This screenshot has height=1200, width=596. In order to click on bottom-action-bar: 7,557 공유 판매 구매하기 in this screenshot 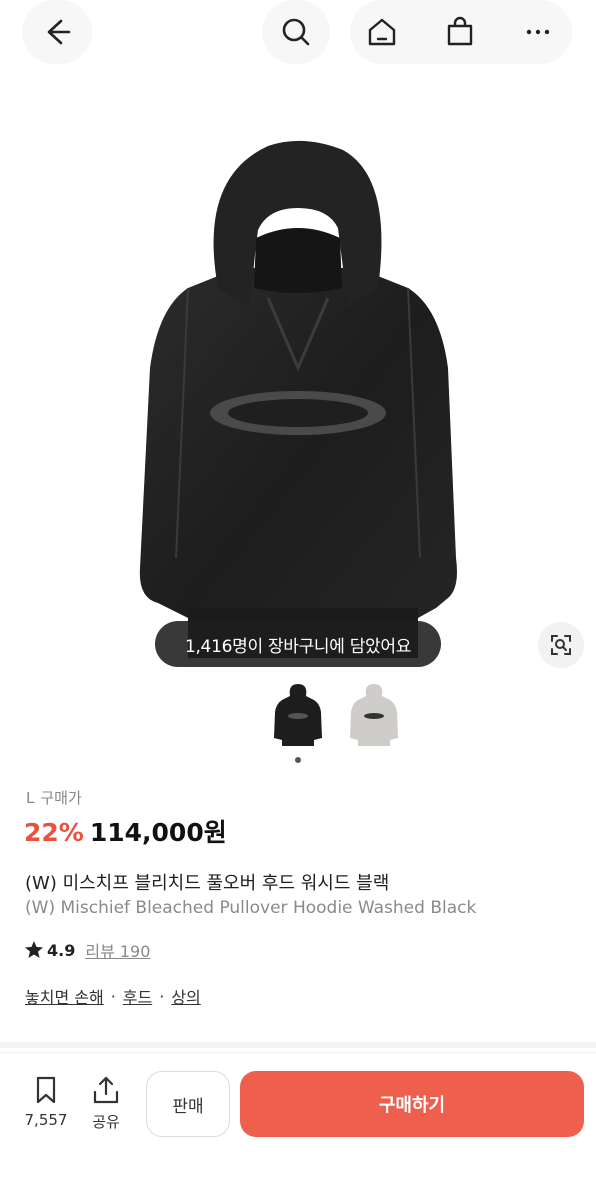, I will do `click(298, 1126)`.